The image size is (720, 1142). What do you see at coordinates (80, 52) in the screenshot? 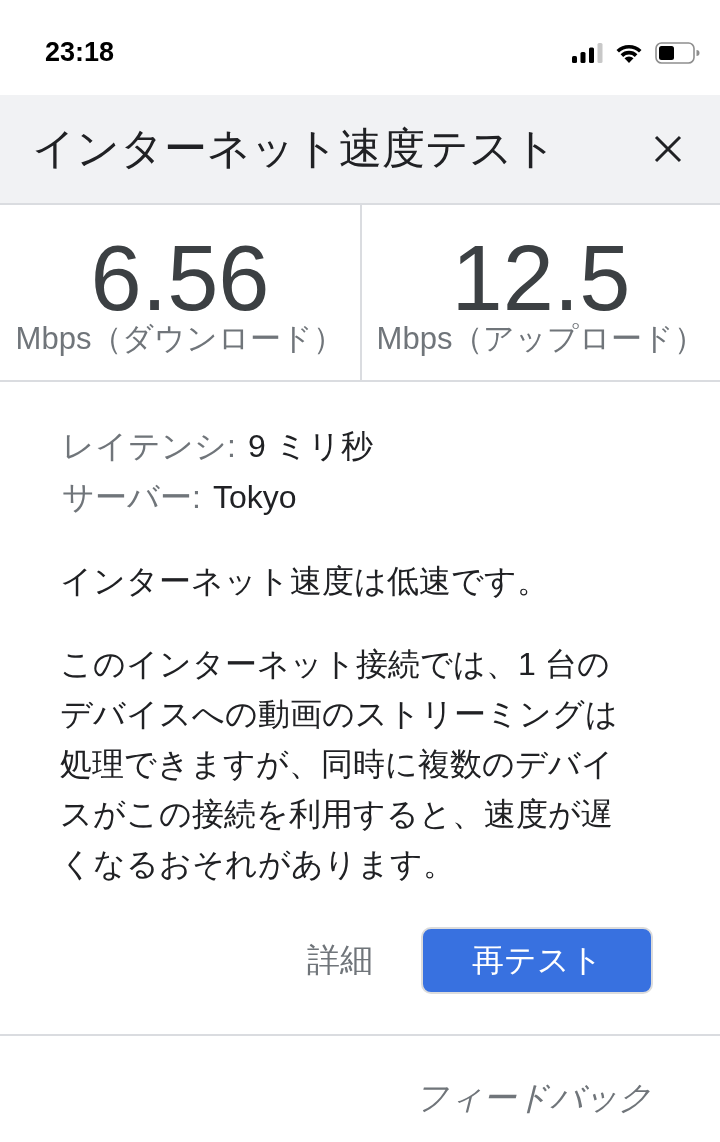
I see `status-time: 23:18` at bounding box center [80, 52].